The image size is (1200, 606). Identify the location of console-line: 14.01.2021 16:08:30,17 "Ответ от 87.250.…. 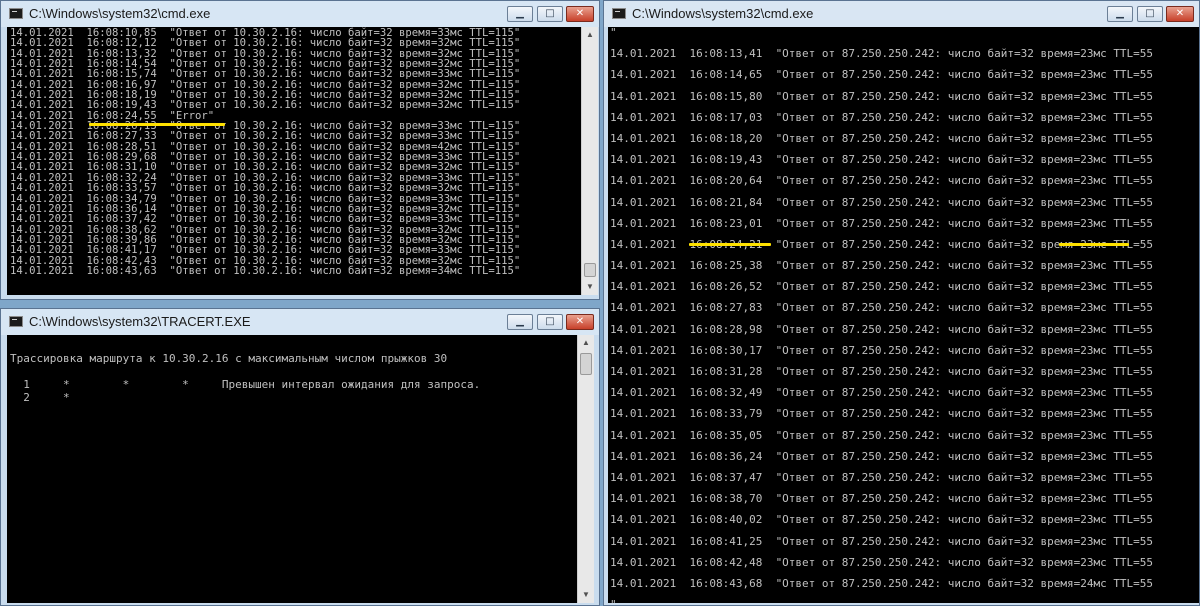
(882, 350).